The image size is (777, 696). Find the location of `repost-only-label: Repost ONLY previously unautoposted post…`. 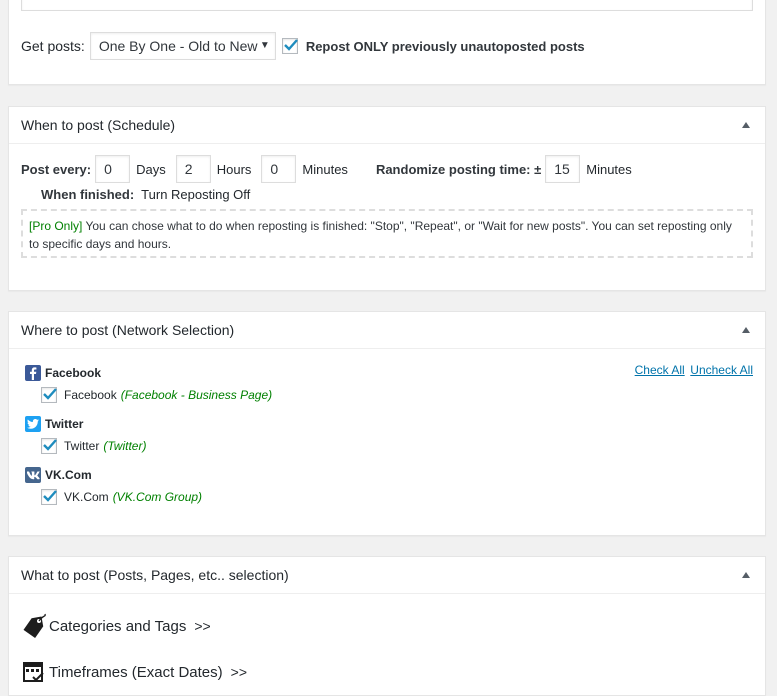

repost-only-label: Repost ONLY previously unautoposted post… is located at coordinates (445, 46).